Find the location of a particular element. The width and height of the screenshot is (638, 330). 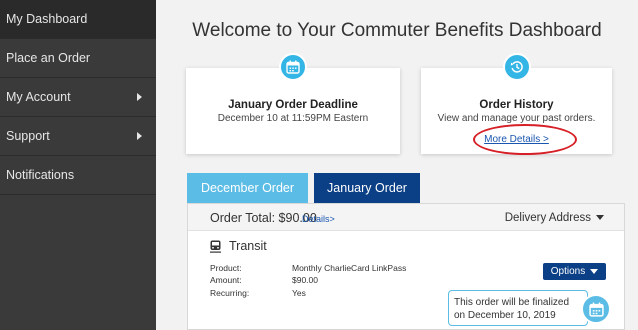

delivery-address-label: Delivery Address is located at coordinates (547, 218).